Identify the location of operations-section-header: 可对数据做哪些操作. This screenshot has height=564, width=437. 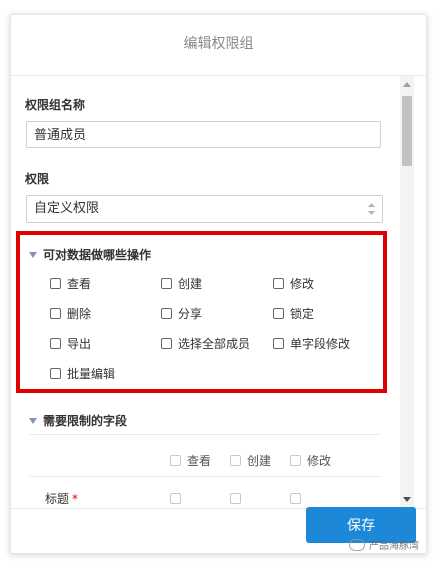
(90, 254).